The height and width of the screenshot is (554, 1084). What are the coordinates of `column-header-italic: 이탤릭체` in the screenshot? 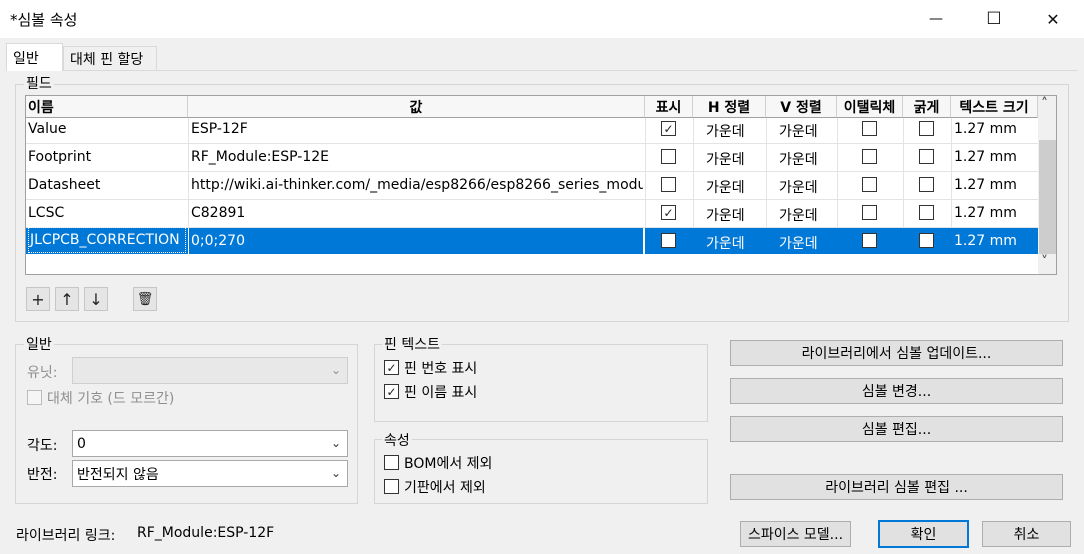 It's located at (870, 107).